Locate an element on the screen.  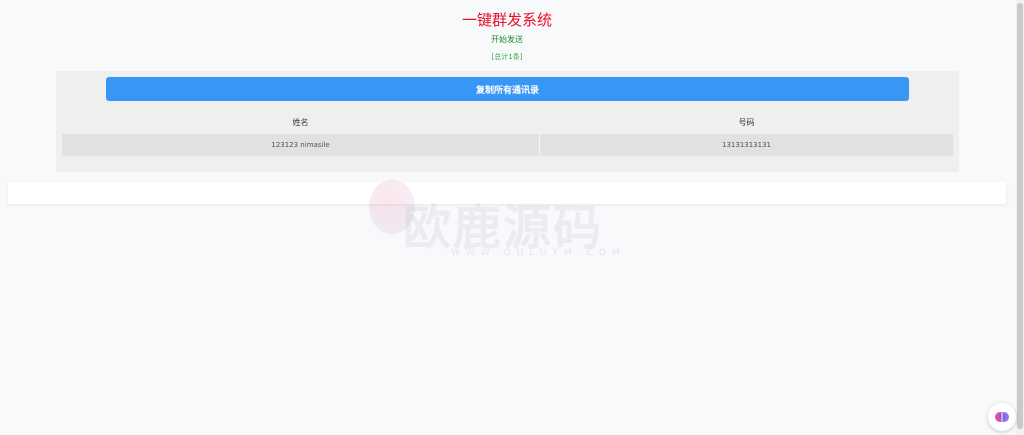
vertical-scrollbar is located at coordinates (1020, 217).